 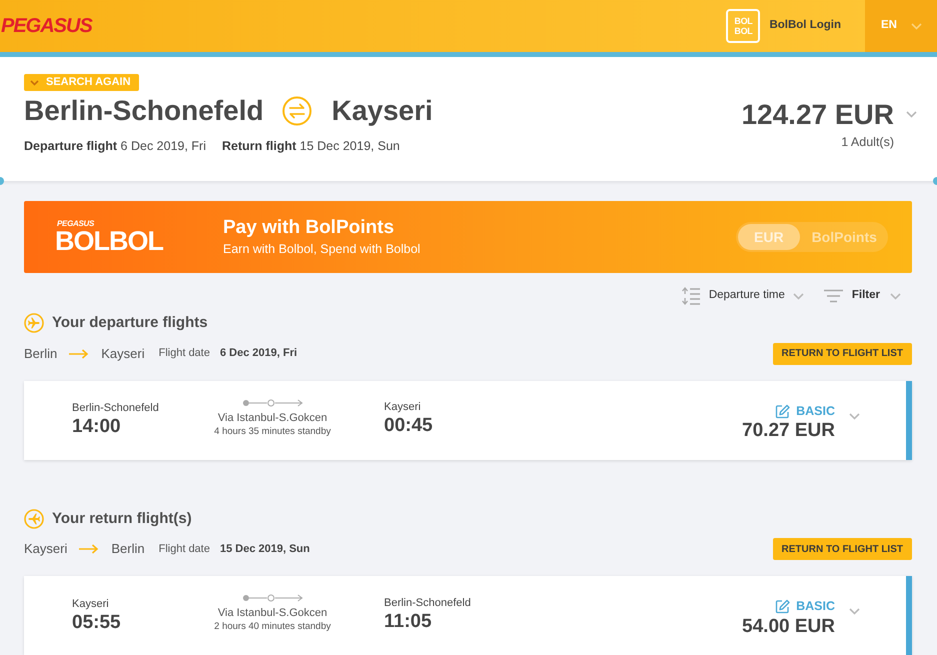 I want to click on filter-icon, so click(x=833, y=296).